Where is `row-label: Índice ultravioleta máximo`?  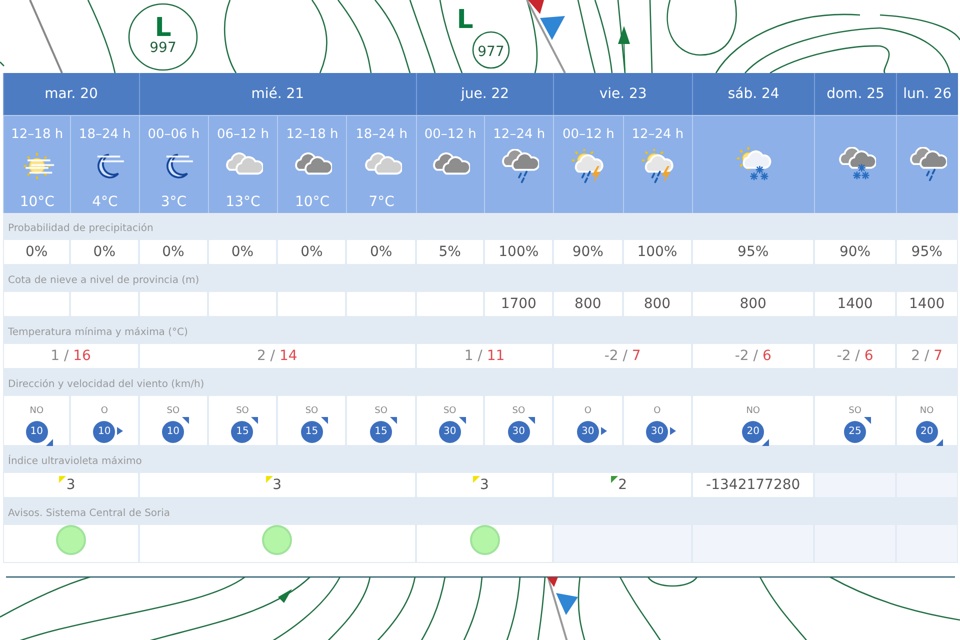 row-label: Índice ultravioleta máximo is located at coordinates (74, 461).